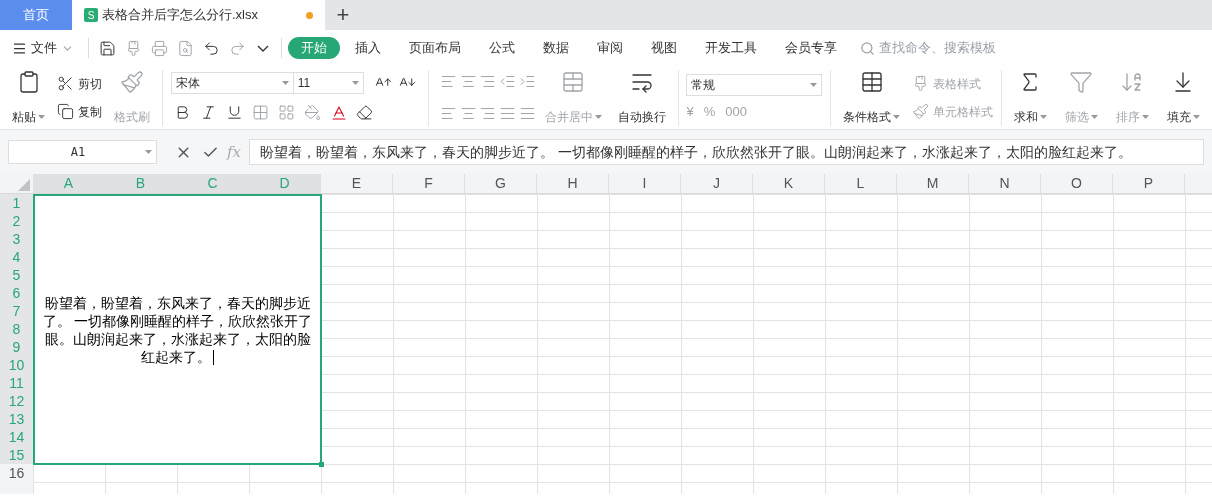 The height and width of the screenshot is (496, 1212). What do you see at coordinates (232, 82) in the screenshot?
I see `font-name-dropdown: 宋体` at bounding box center [232, 82].